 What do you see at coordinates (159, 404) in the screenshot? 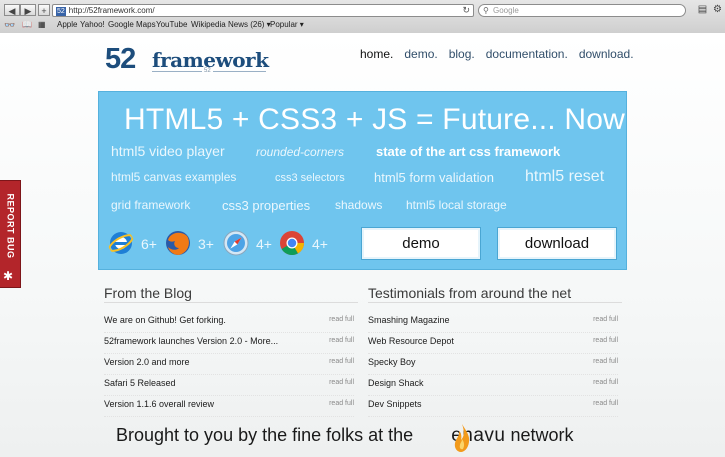
I see `blog-link: Version 1.1.6 overall review` at bounding box center [159, 404].